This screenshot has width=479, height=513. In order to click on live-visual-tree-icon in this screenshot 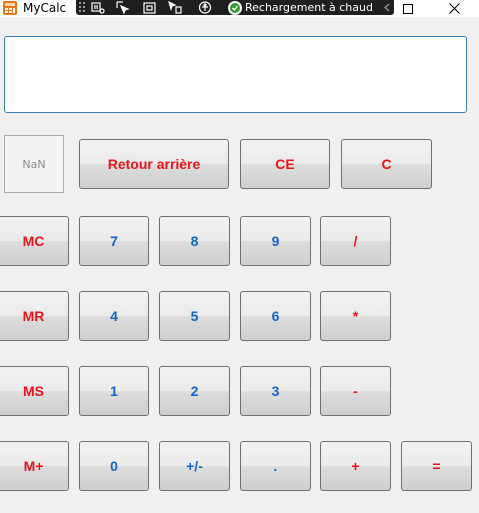, I will do `click(98, 7)`.